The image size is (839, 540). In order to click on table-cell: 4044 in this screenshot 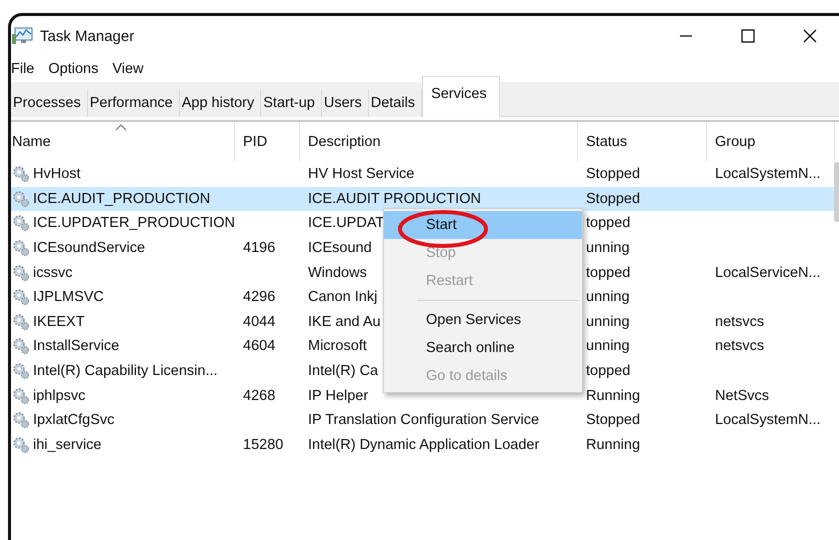, I will do `click(259, 322)`.